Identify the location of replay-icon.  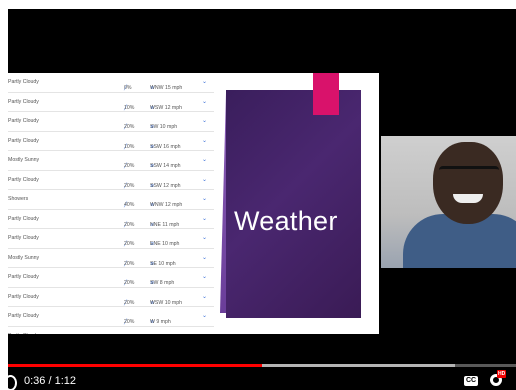
(12, 382).